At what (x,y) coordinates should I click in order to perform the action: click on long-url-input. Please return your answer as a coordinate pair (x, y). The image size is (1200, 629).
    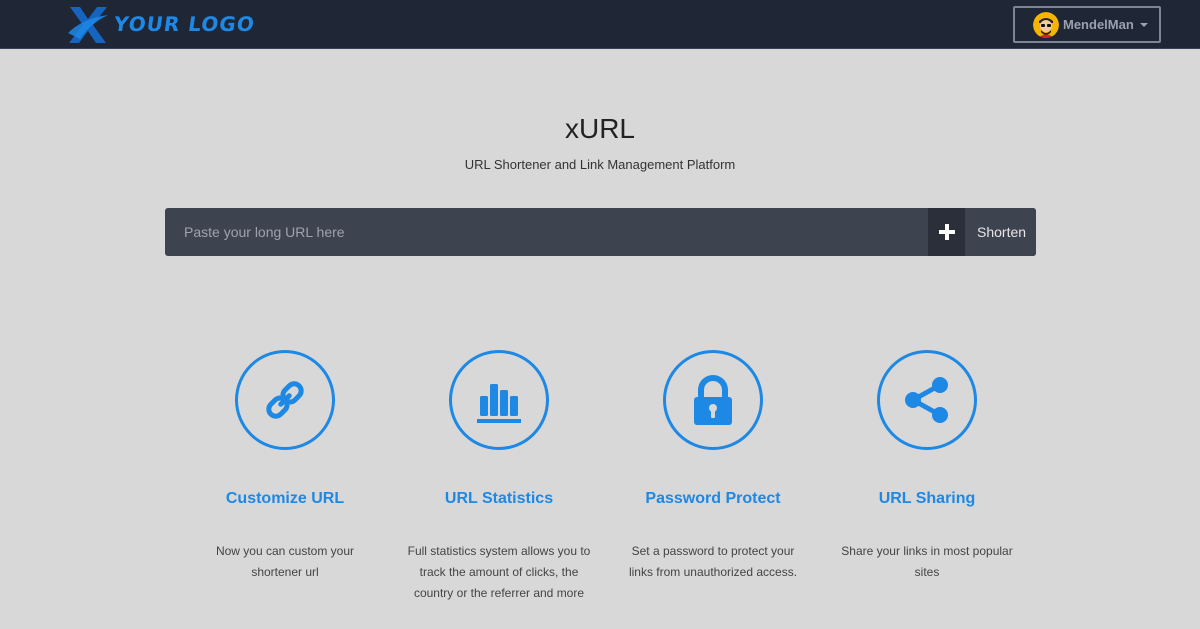
    Looking at the image, I should click on (546, 232).